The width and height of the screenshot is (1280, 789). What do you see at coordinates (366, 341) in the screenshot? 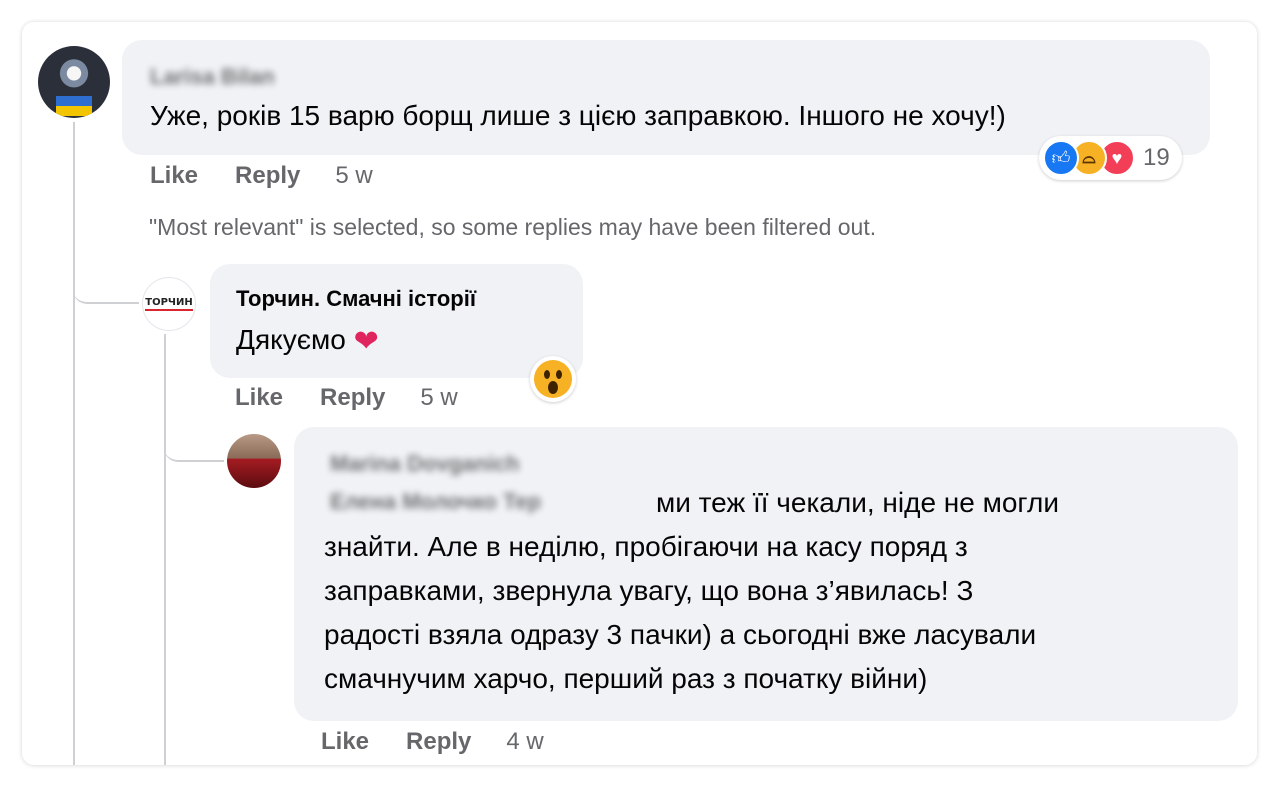
I see `heart-emoji-icon: ❤︎` at bounding box center [366, 341].